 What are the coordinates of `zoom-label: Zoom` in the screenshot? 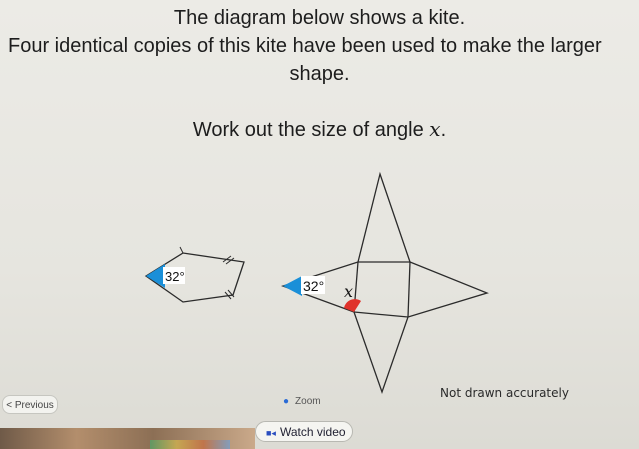 It's located at (308, 401).